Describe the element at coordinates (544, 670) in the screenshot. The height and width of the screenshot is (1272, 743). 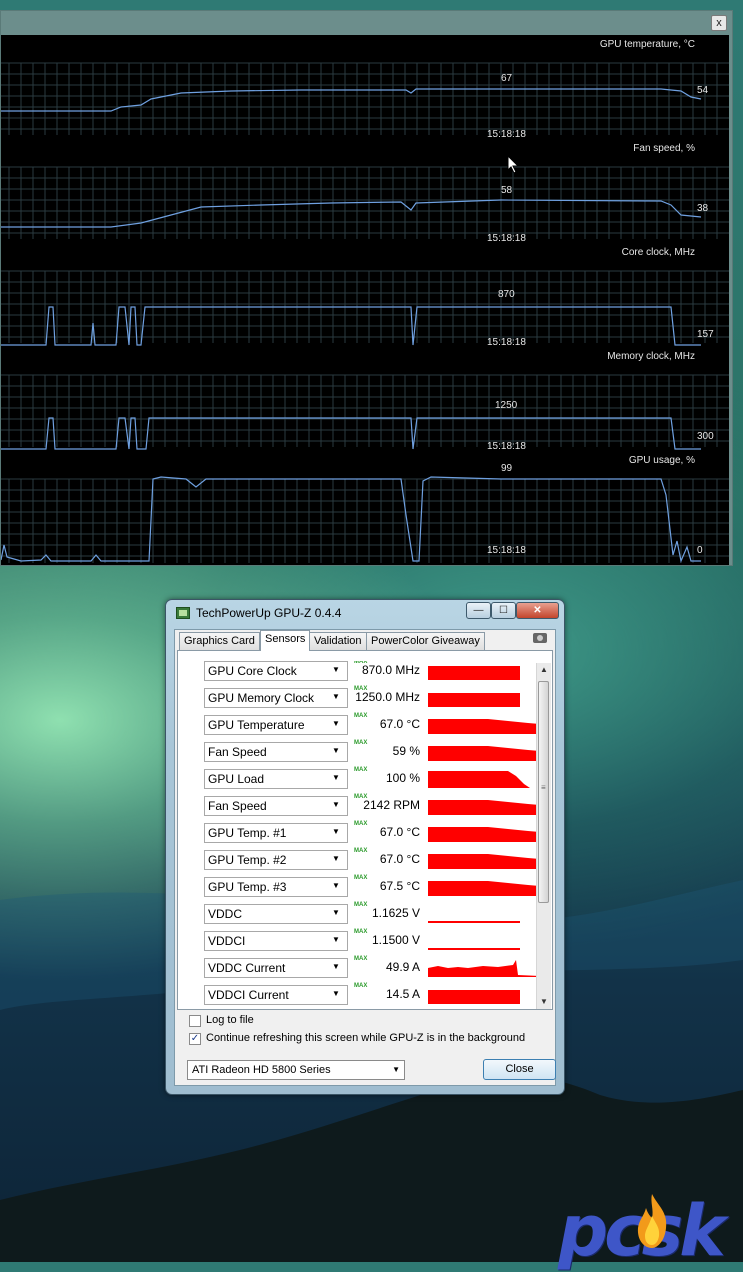
I see `scroll-up-arrow-icon: ▲` at that location.